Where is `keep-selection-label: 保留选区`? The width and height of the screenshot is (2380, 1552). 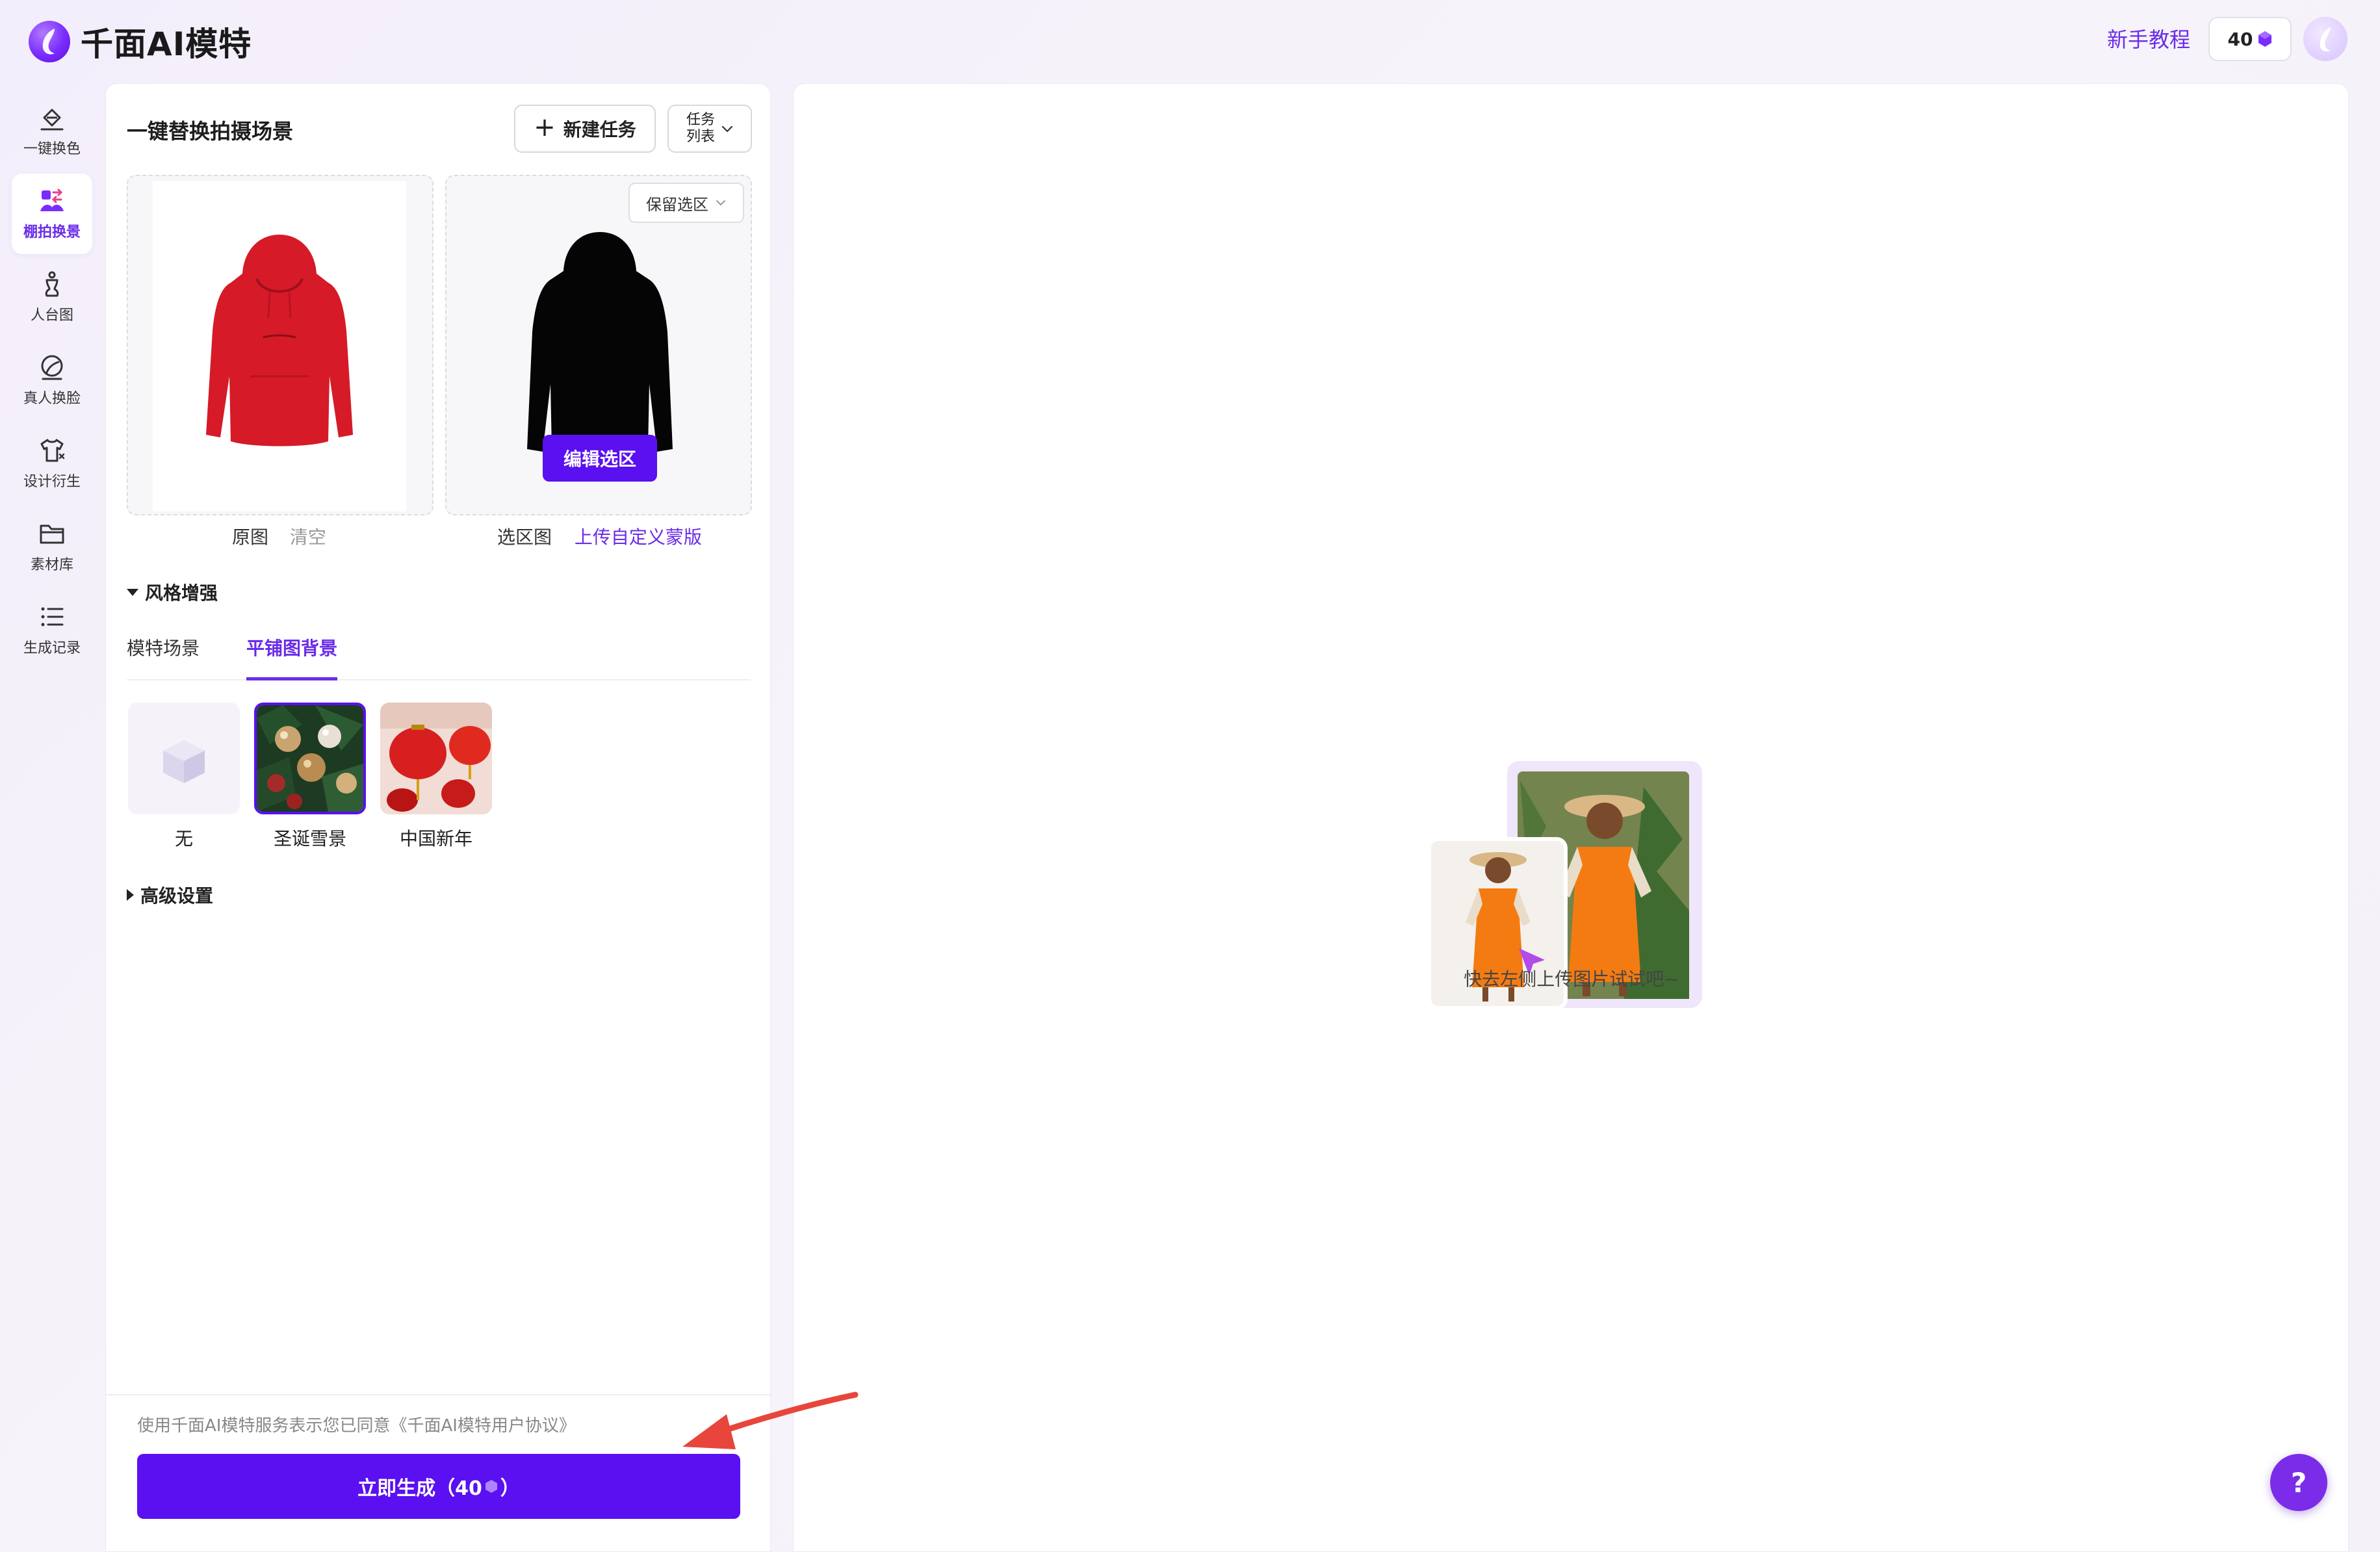 keep-selection-label: 保留选区 is located at coordinates (677, 204).